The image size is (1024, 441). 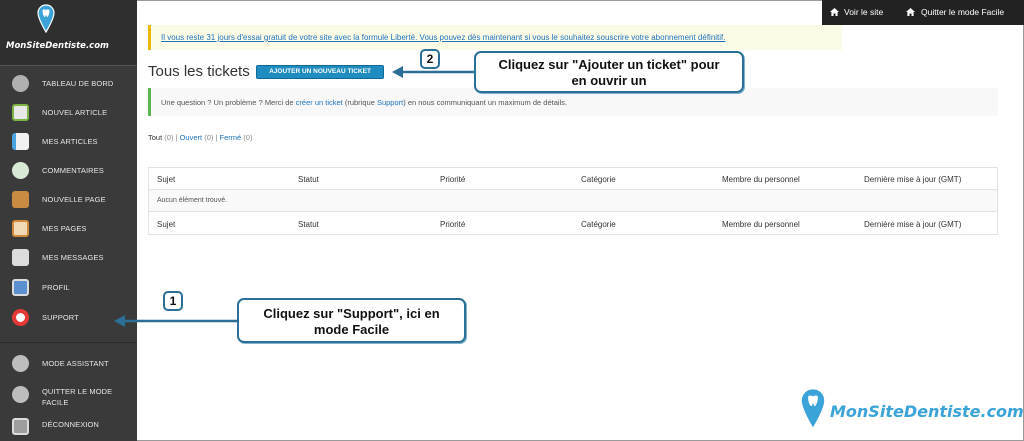 I want to click on callout-line: en ouvrir un, so click(x=609, y=80).